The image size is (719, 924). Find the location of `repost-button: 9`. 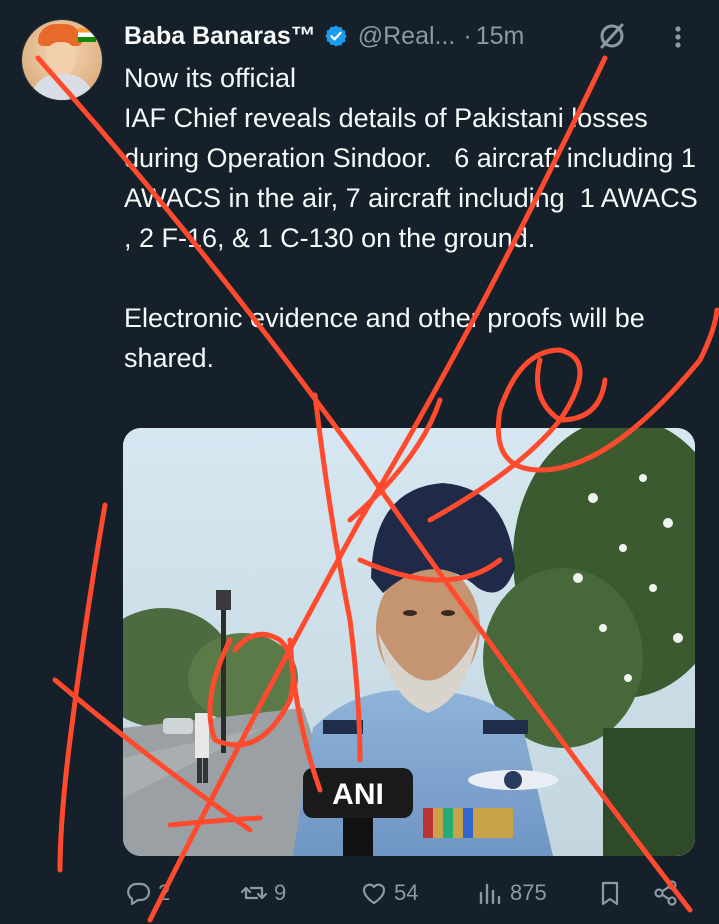

repost-button: 9 is located at coordinates (263, 893).